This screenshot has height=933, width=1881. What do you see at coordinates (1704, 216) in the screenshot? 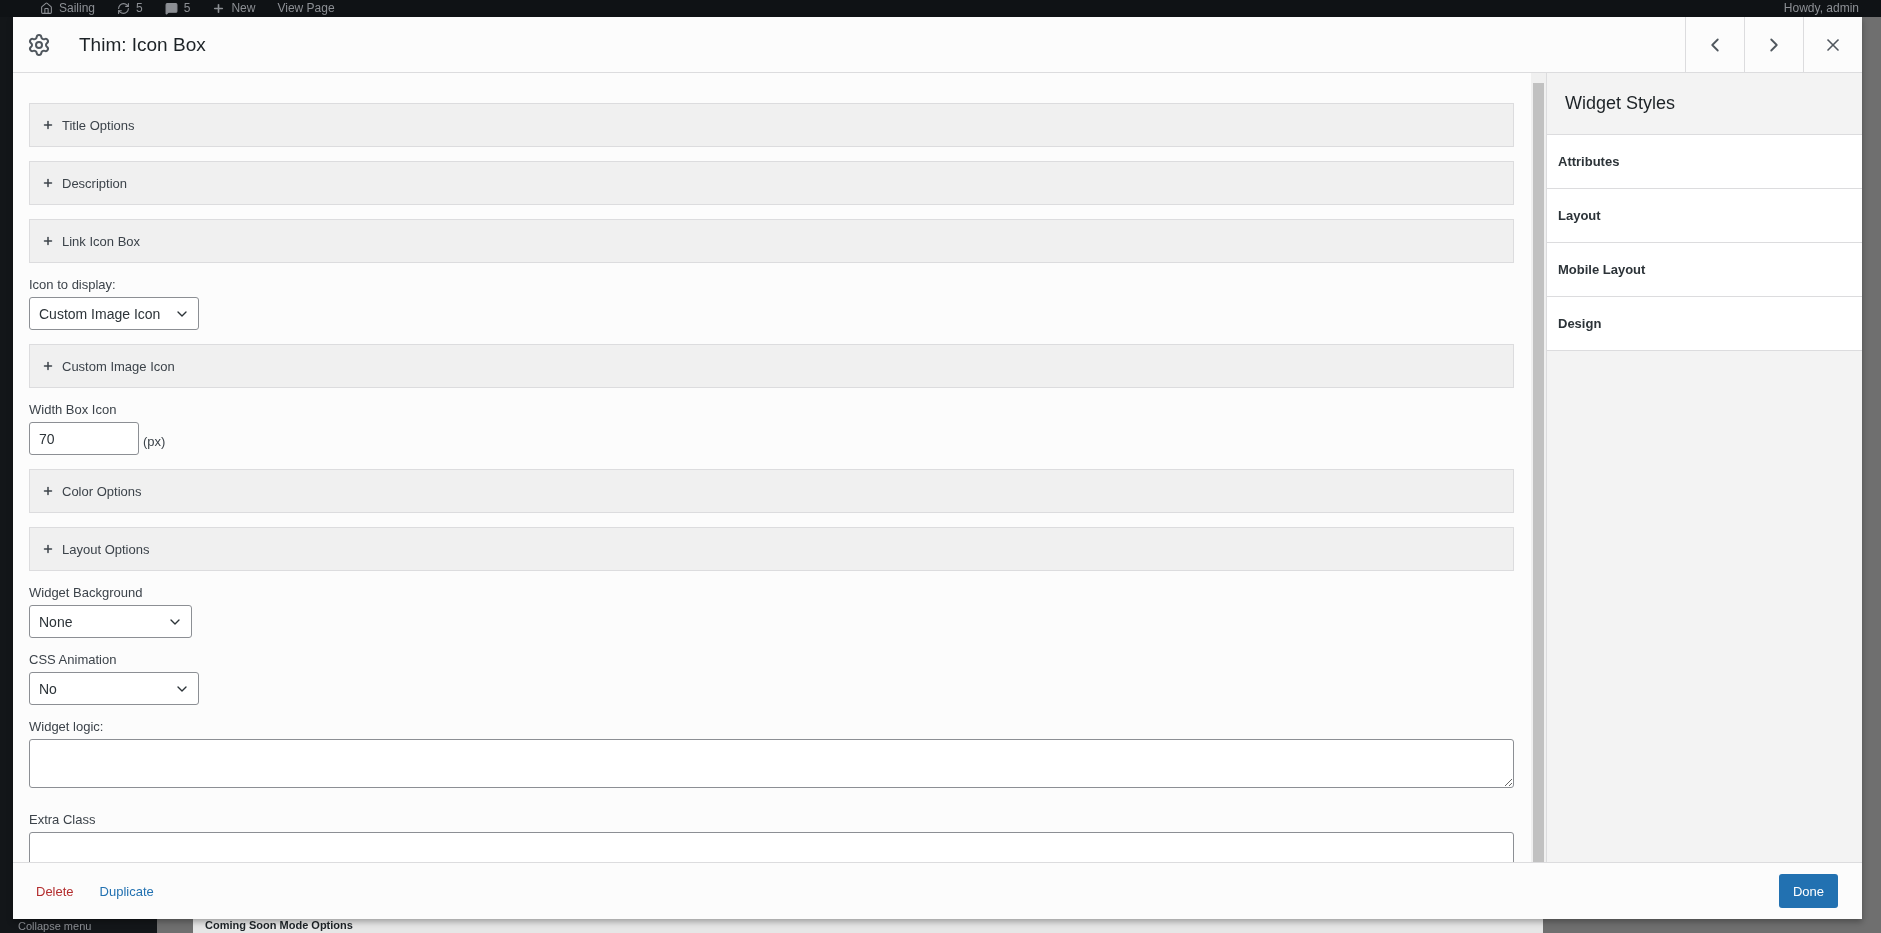
I see `style-section: Layout` at bounding box center [1704, 216].